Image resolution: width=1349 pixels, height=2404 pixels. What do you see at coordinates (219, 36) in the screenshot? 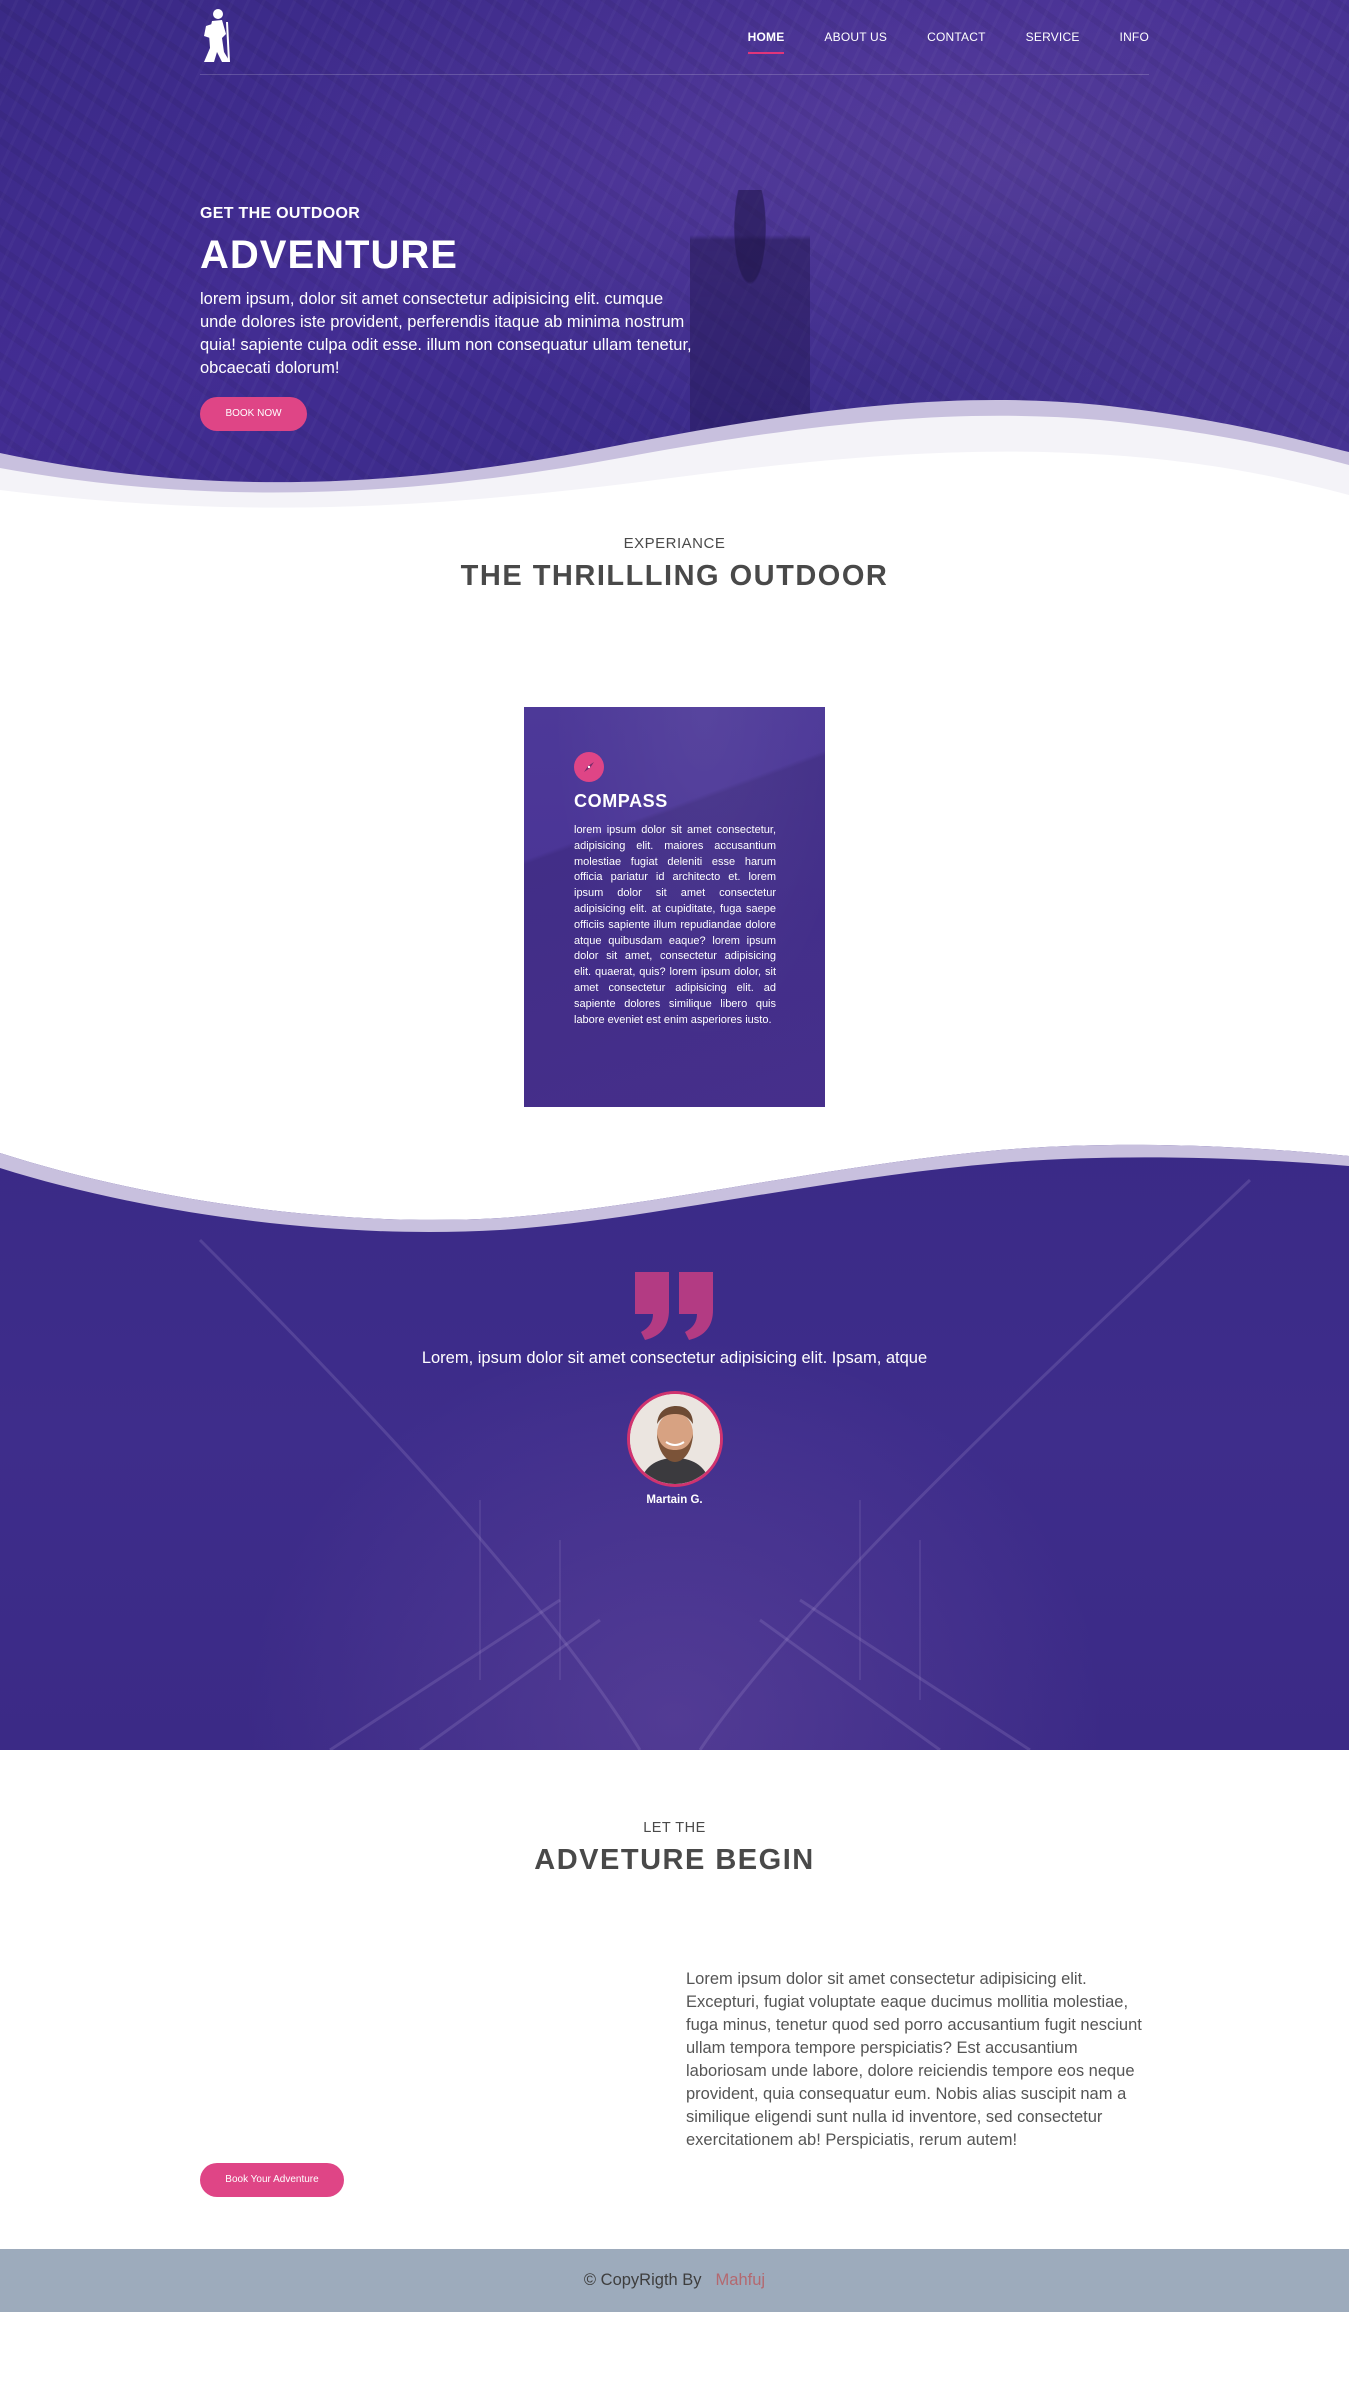
I see `hiker-icon` at bounding box center [219, 36].